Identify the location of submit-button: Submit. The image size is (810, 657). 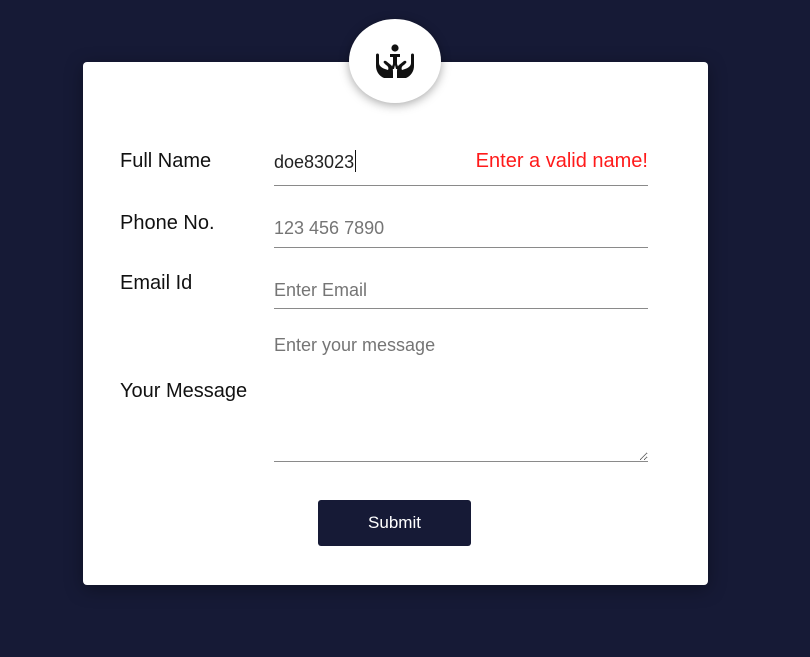
(394, 523).